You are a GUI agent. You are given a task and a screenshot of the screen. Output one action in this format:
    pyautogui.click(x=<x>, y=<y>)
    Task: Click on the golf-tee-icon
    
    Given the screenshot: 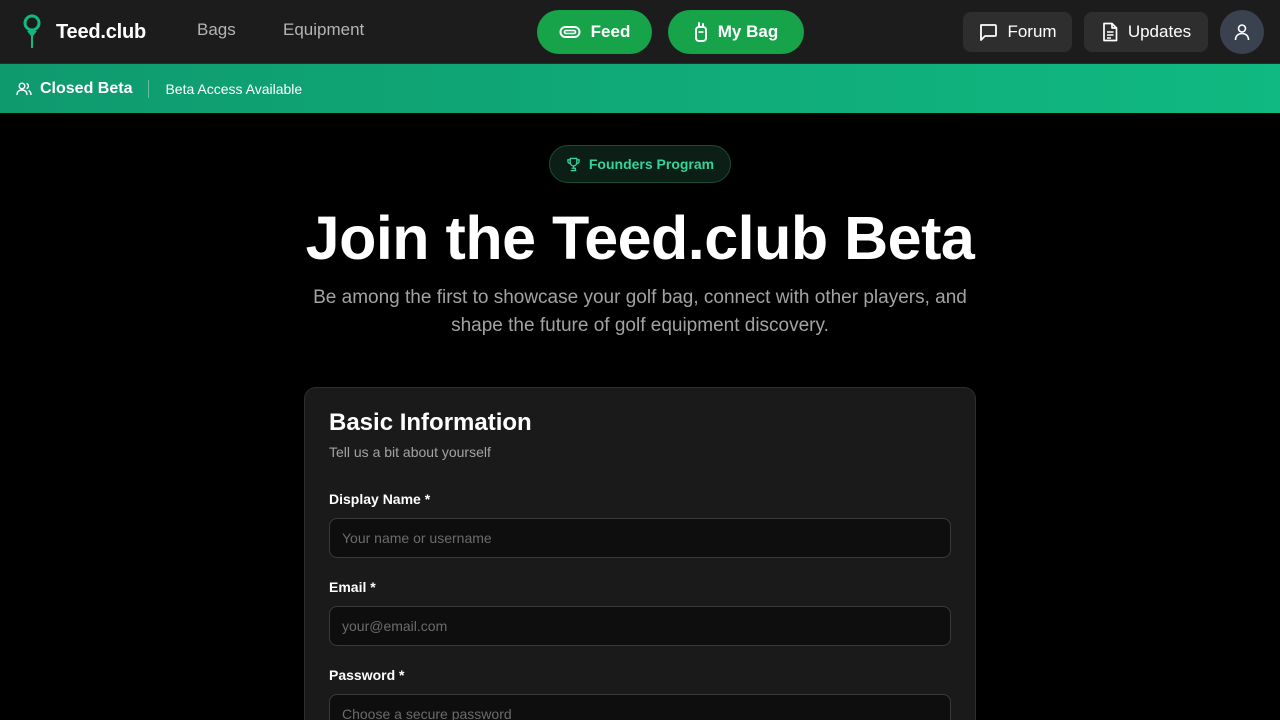 What is the action you would take?
    pyautogui.click(x=32, y=31)
    